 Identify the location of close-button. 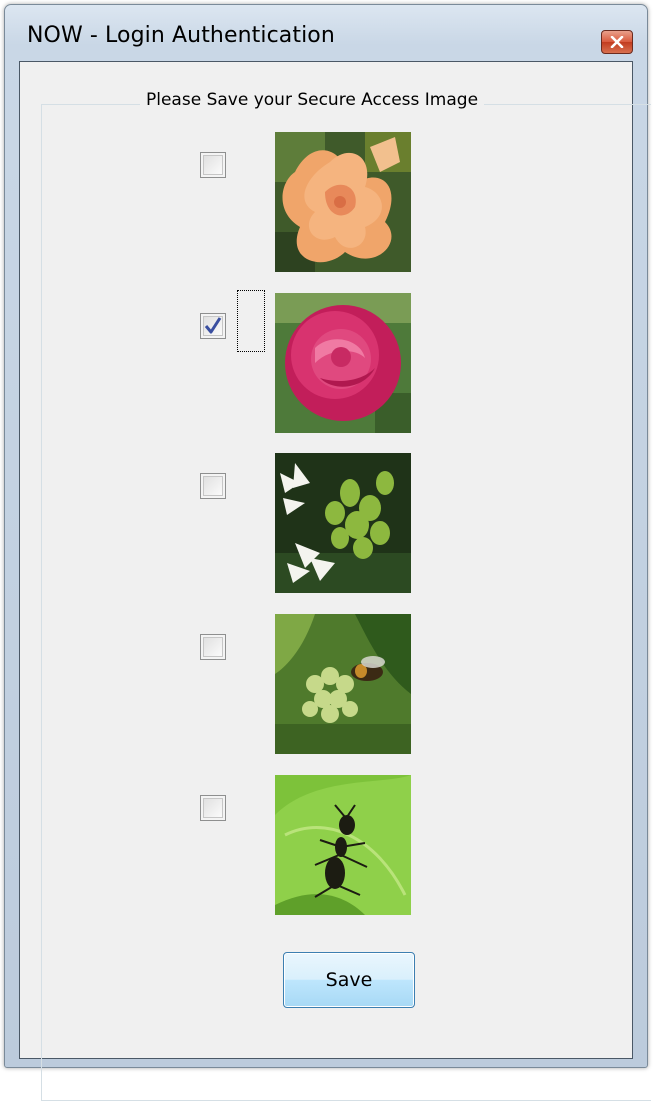
(617, 42).